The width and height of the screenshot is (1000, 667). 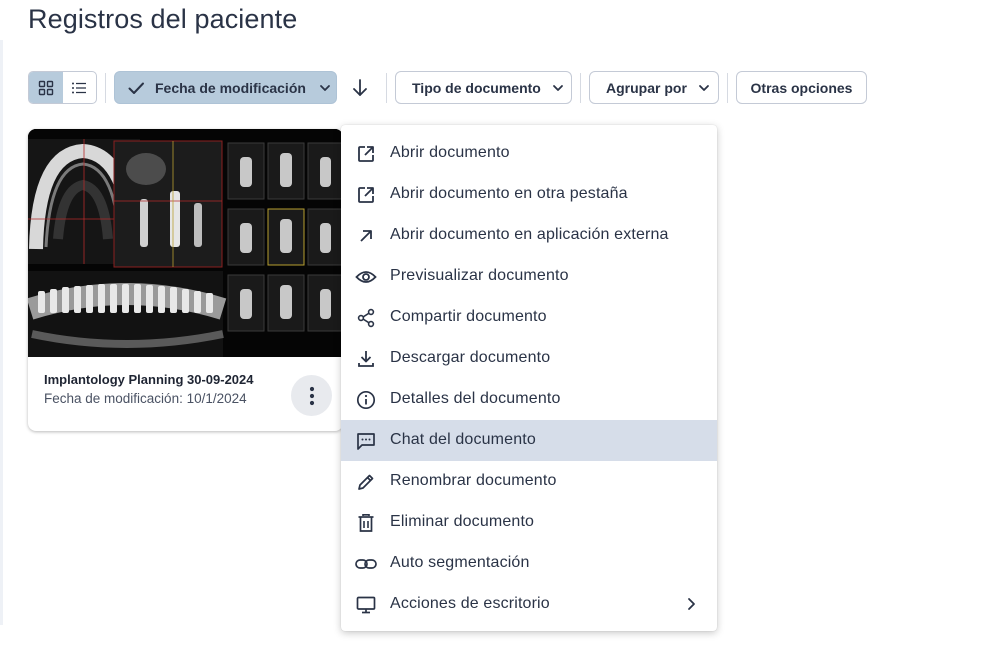 What do you see at coordinates (470, 603) in the screenshot?
I see `menu-item-label: Acciones de escritorio` at bounding box center [470, 603].